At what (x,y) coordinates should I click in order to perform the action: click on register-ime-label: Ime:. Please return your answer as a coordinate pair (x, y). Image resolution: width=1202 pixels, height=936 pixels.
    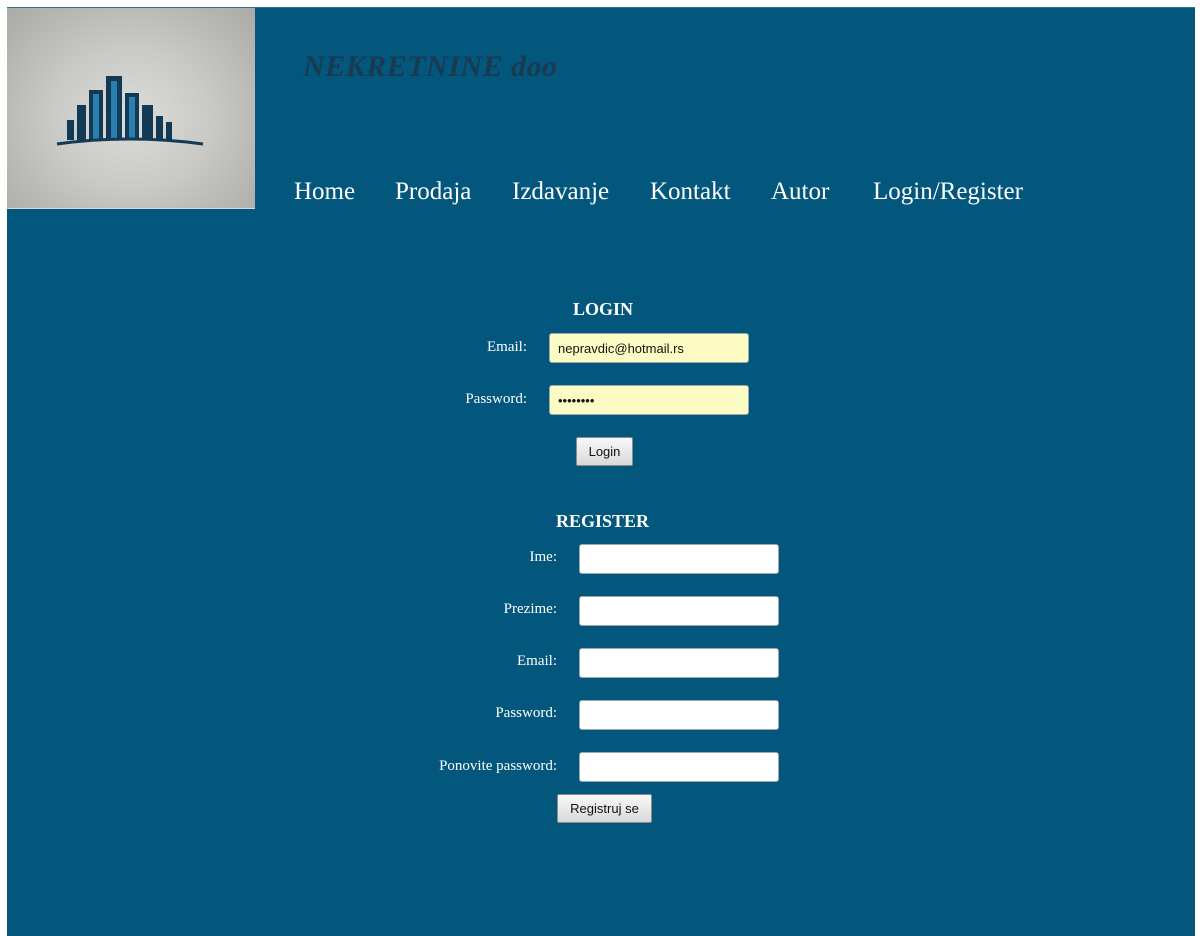
    Looking at the image, I should click on (543, 557).